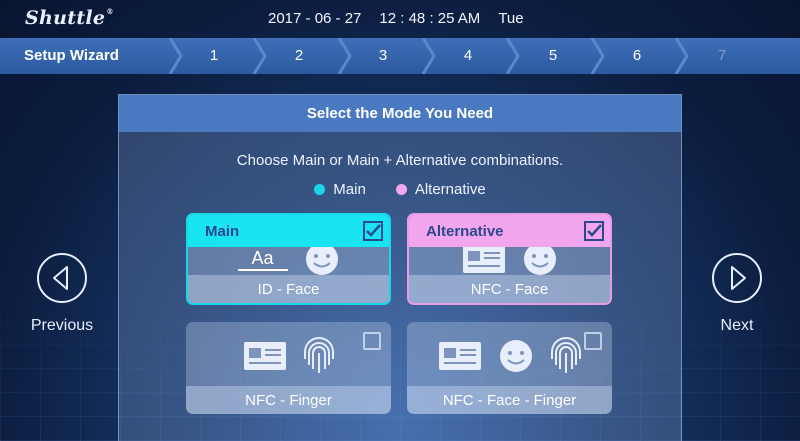  Describe the element at coordinates (509, 231) in the screenshot. I see `card-selected-header: Alternative` at that location.